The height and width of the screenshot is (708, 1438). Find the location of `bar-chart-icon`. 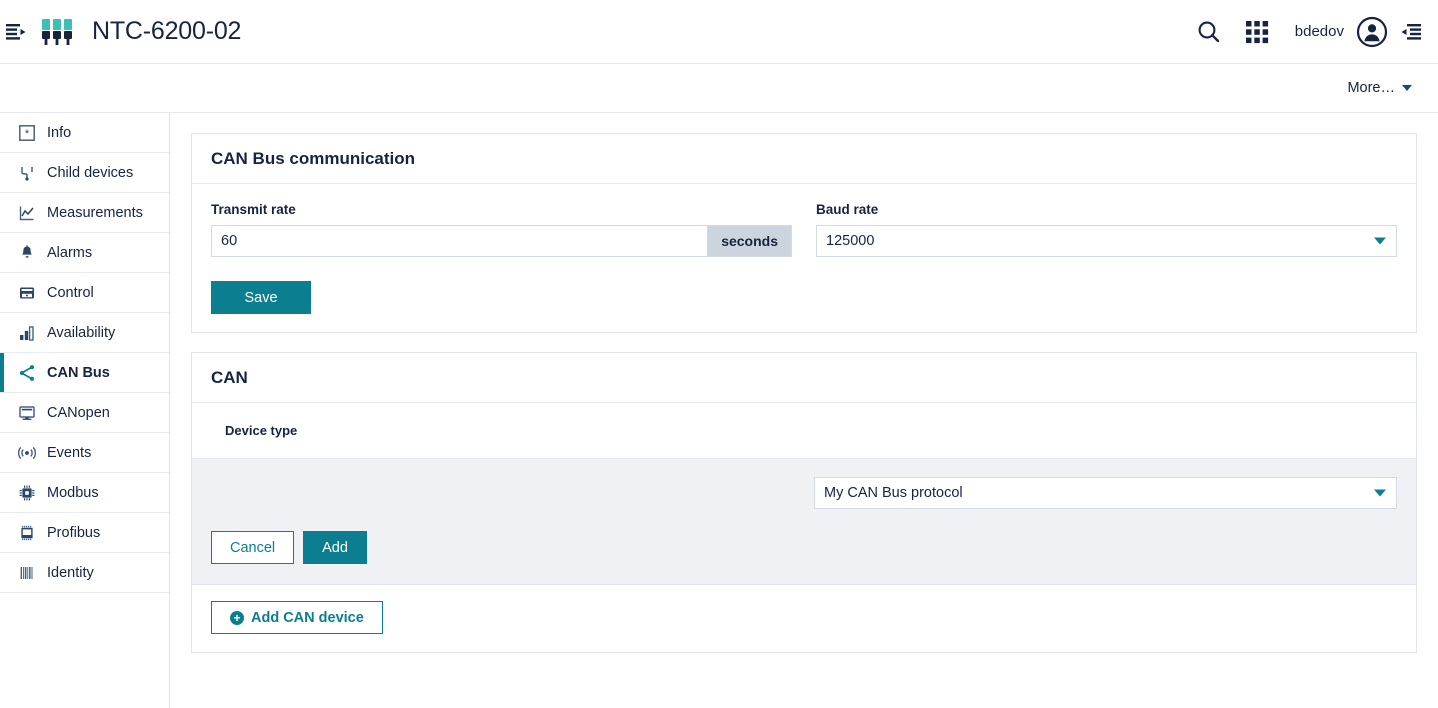

bar-chart-icon is located at coordinates (27, 333).